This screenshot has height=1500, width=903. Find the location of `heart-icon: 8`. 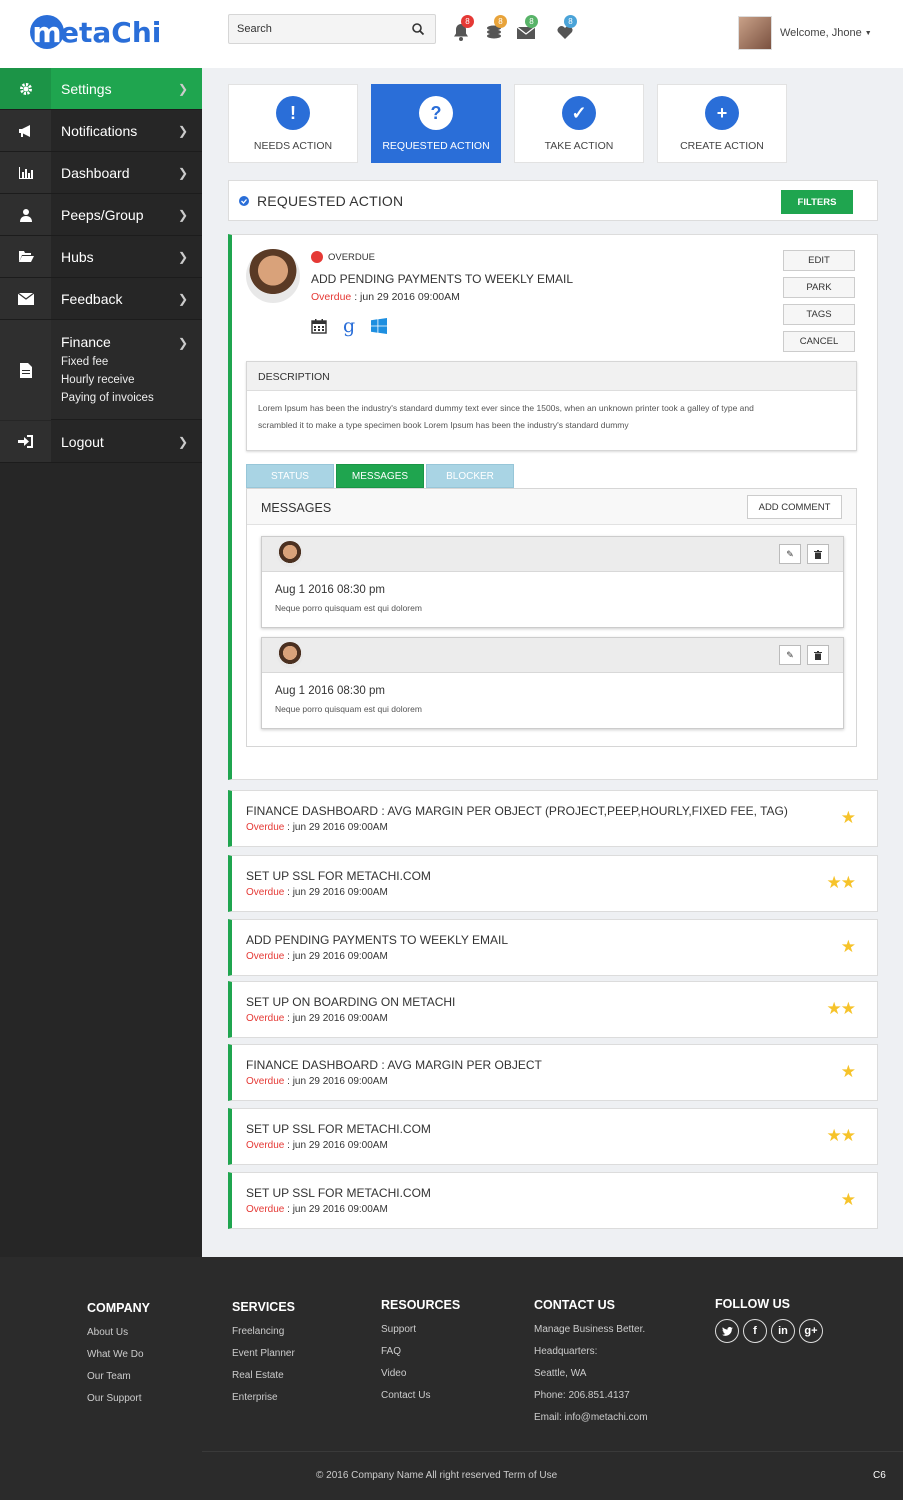

heart-icon: 8 is located at coordinates (566, 28).